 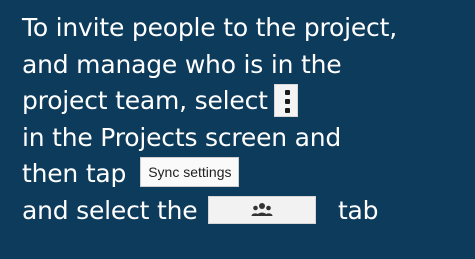 I want to click on tip-text-line-6-before: and select the, so click(x=110, y=210).